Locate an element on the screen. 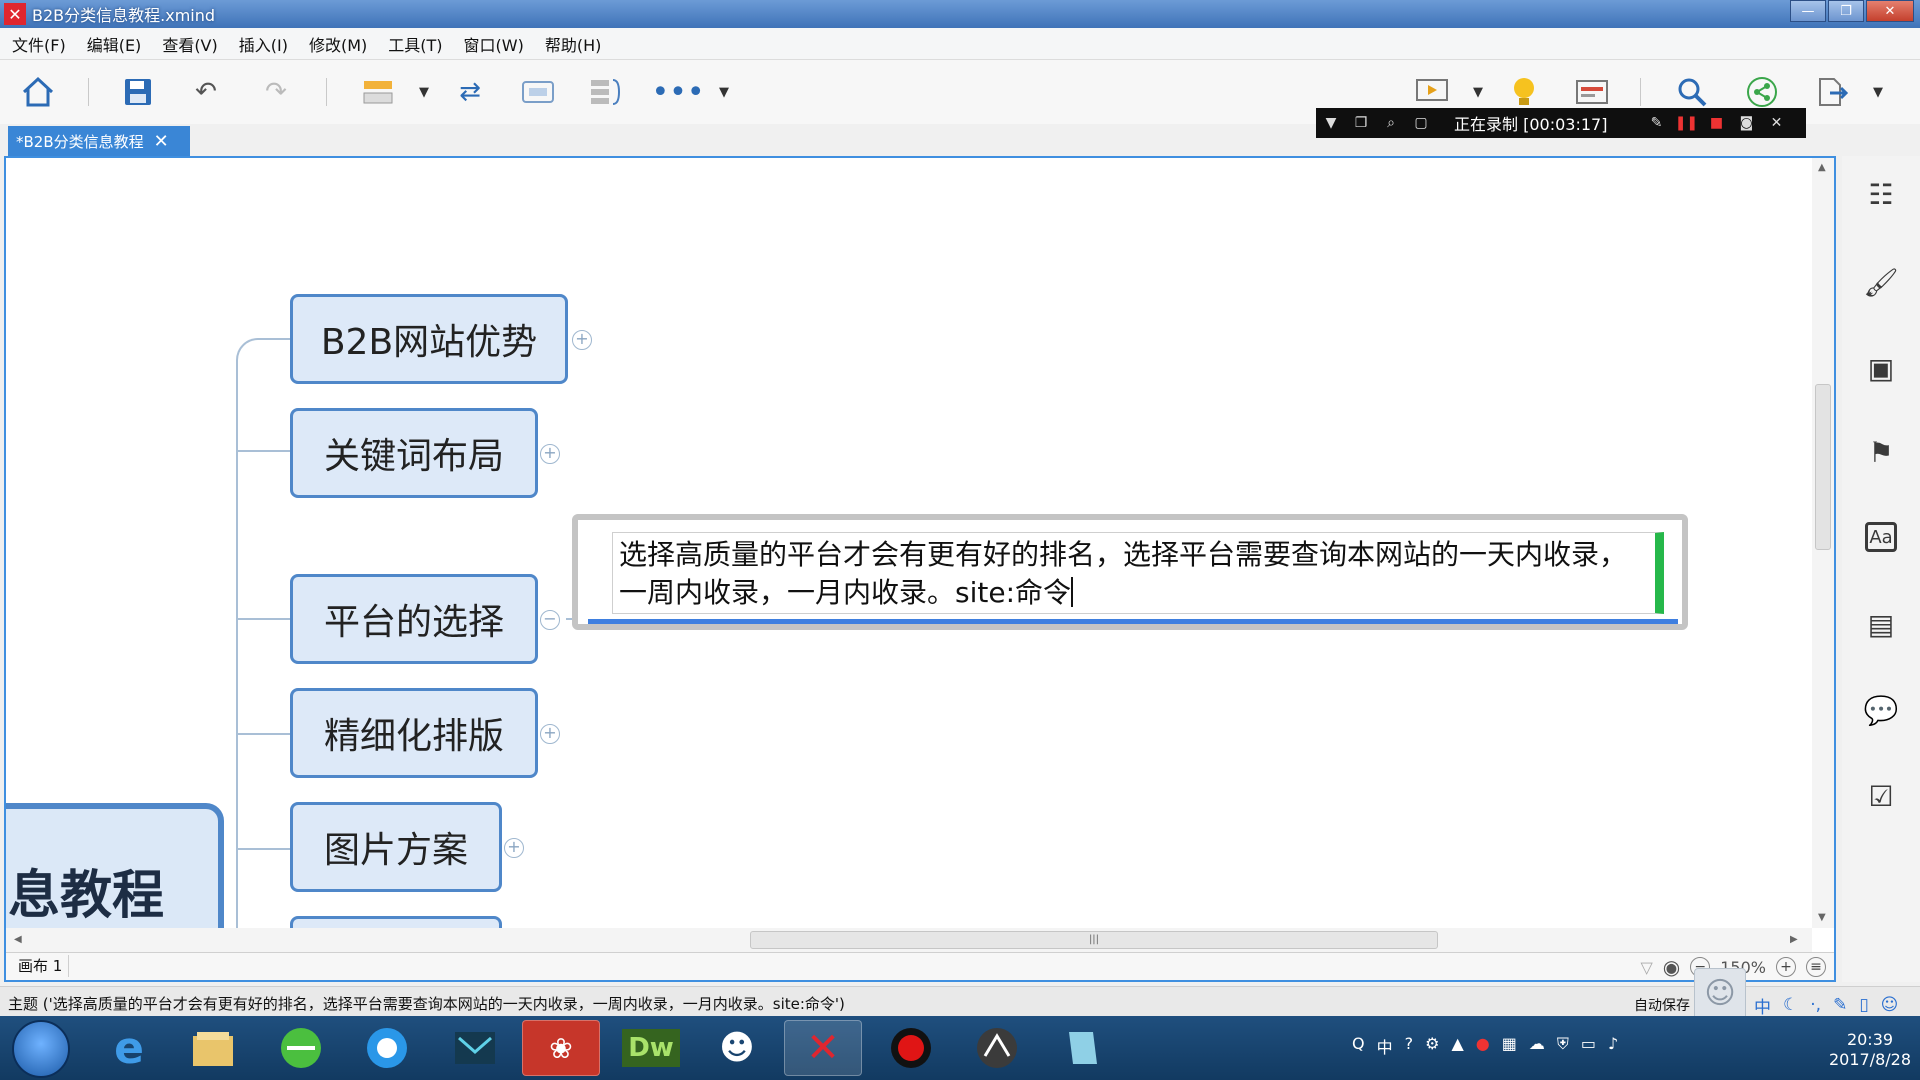 Image resolution: width=1920 pixels, height=1080 pixels. scroll-down-icon: ▼ is located at coordinates (1822, 917).